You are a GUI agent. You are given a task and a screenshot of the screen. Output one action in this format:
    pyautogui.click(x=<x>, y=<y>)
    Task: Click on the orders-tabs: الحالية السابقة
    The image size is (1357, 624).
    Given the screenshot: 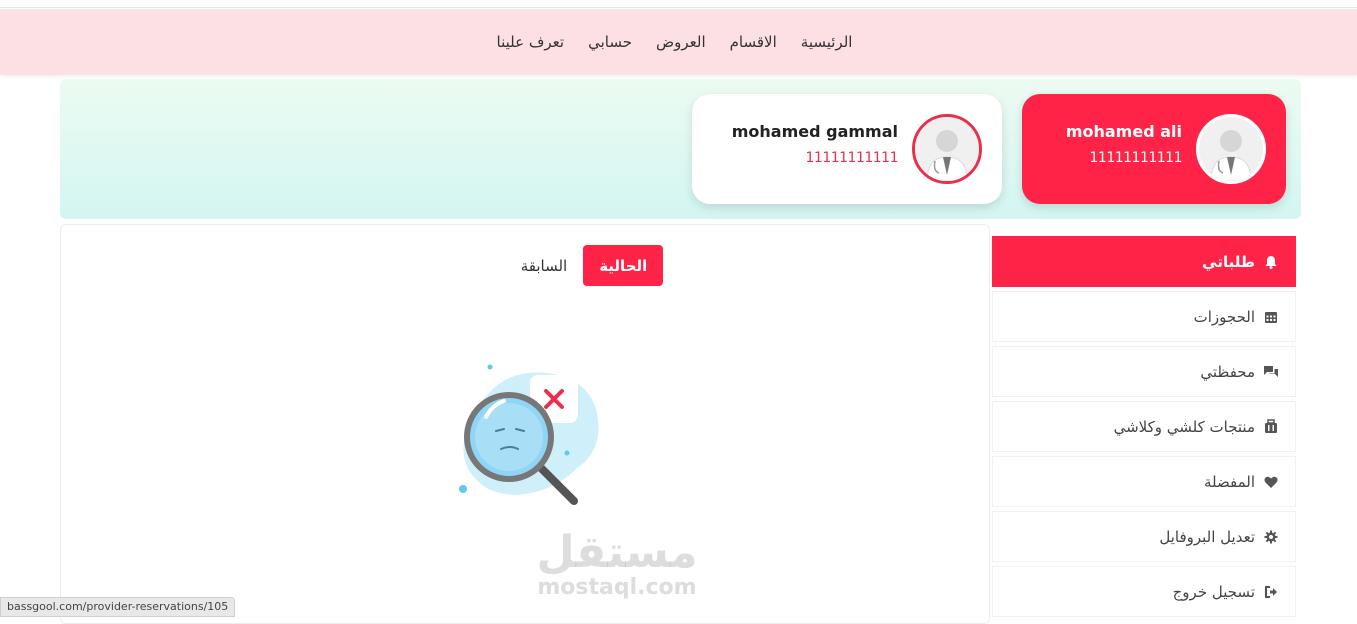 What is the action you would take?
    pyautogui.click(x=526, y=265)
    